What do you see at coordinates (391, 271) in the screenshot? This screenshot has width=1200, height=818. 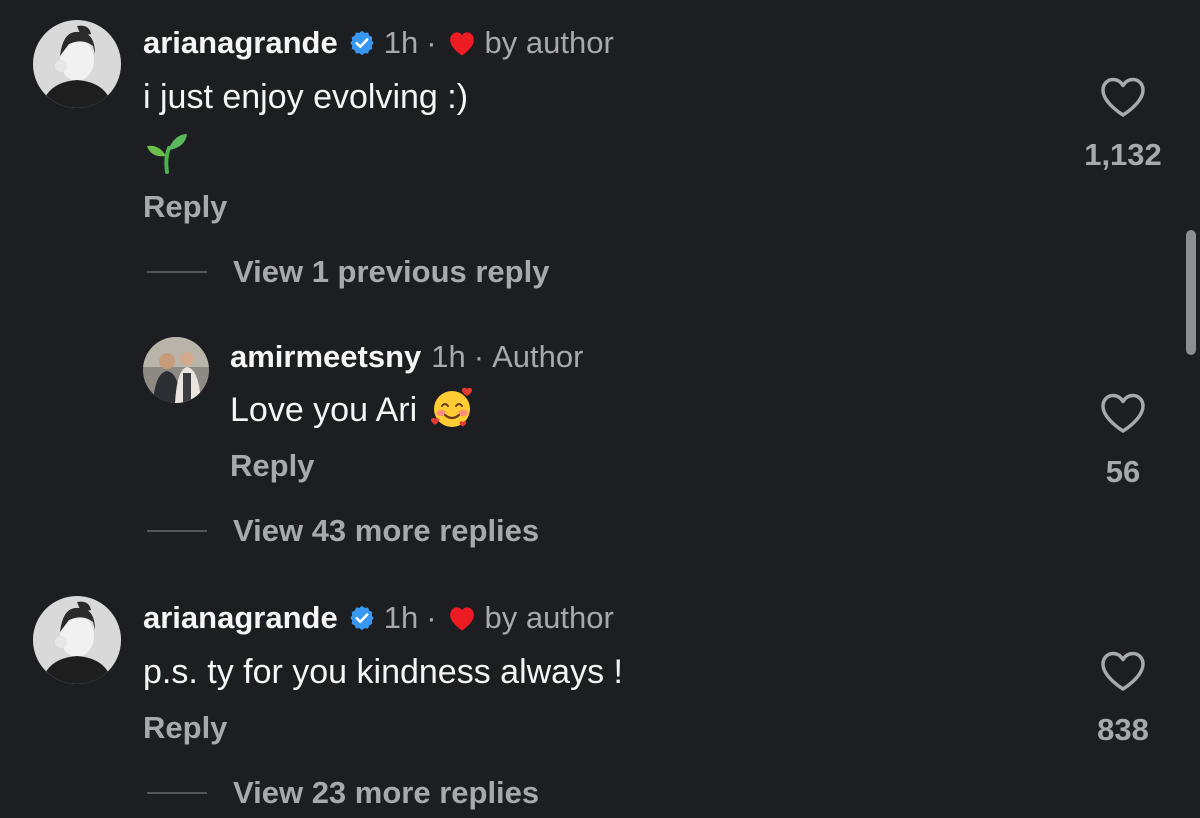 I see `view-replies-label: View 1 previous reply` at bounding box center [391, 271].